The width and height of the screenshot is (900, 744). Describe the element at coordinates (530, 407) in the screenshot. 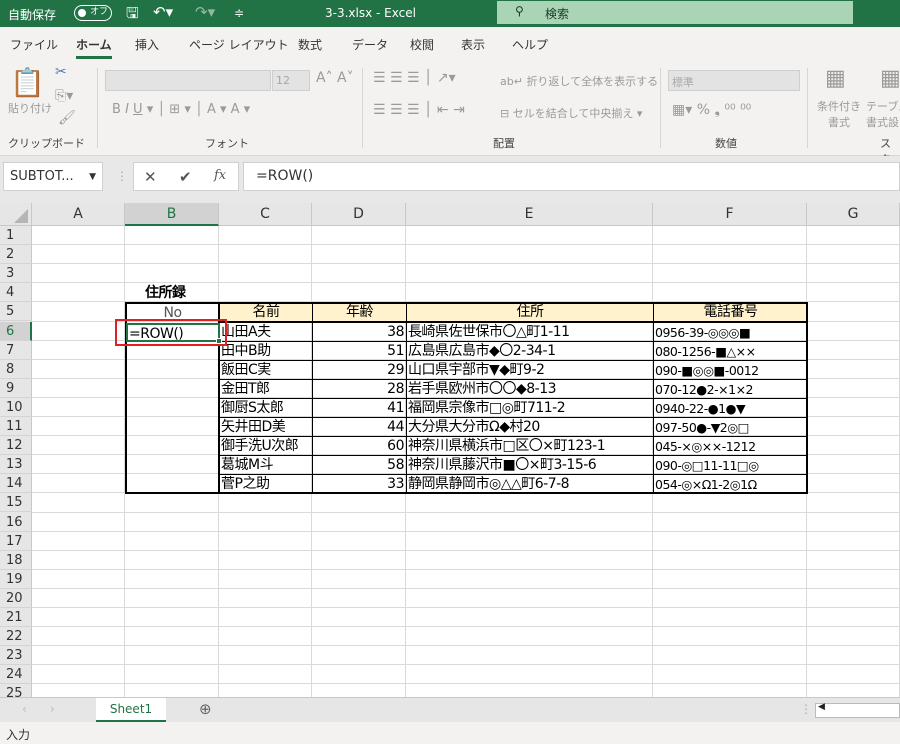

I see `address-cell: 福岡県宗像市□◎町711-2` at that location.